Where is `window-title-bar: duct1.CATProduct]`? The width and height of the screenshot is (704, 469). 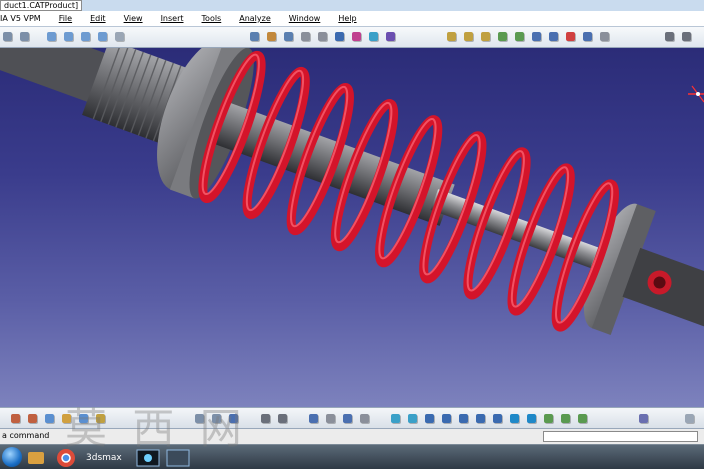 window-title-bar: duct1.CATProduct] is located at coordinates (352, 5).